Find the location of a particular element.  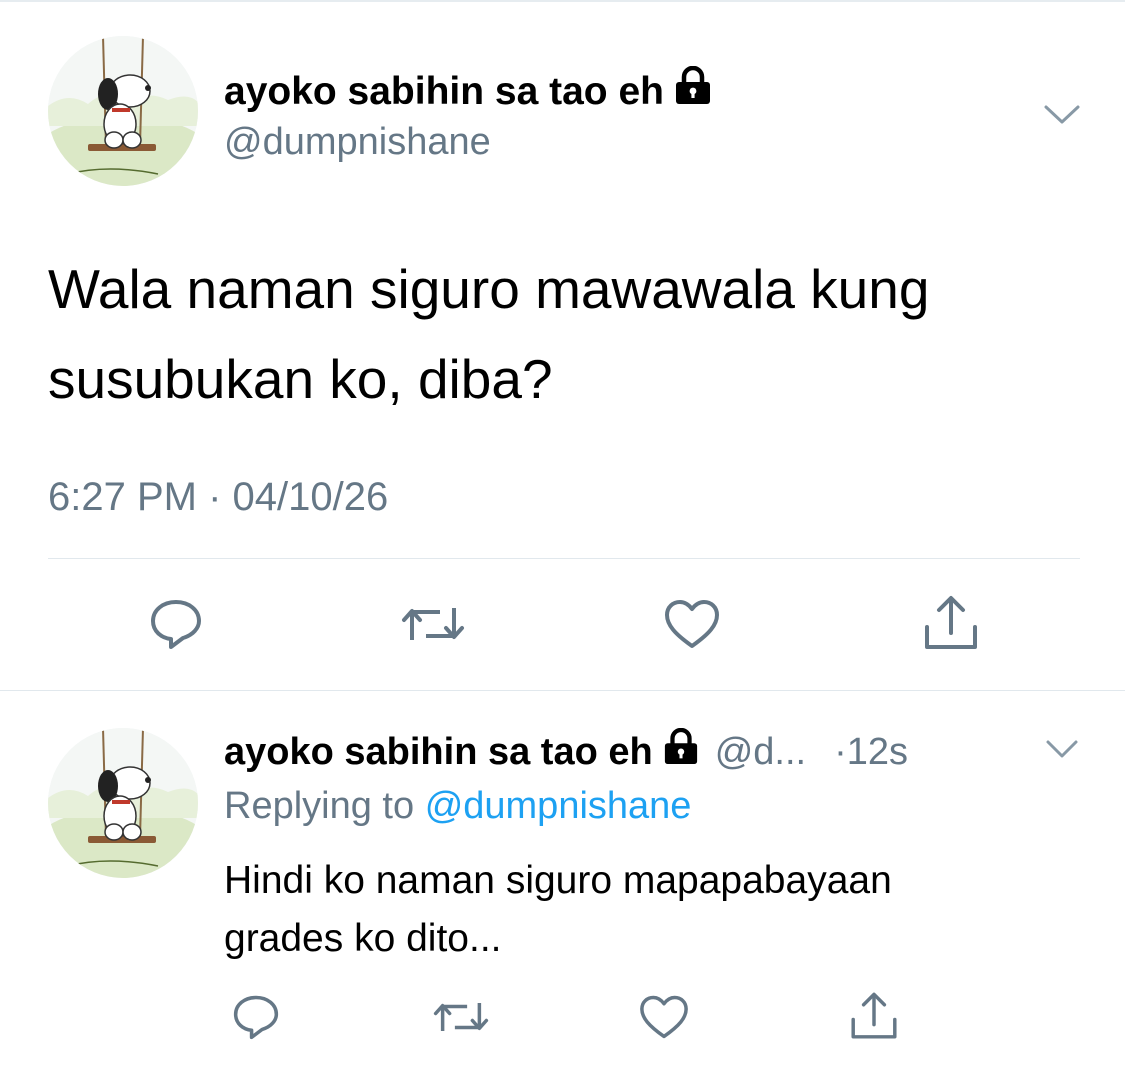

tweet-text-line: Wala naman siguro mawawala kung is located at coordinates (489, 289).